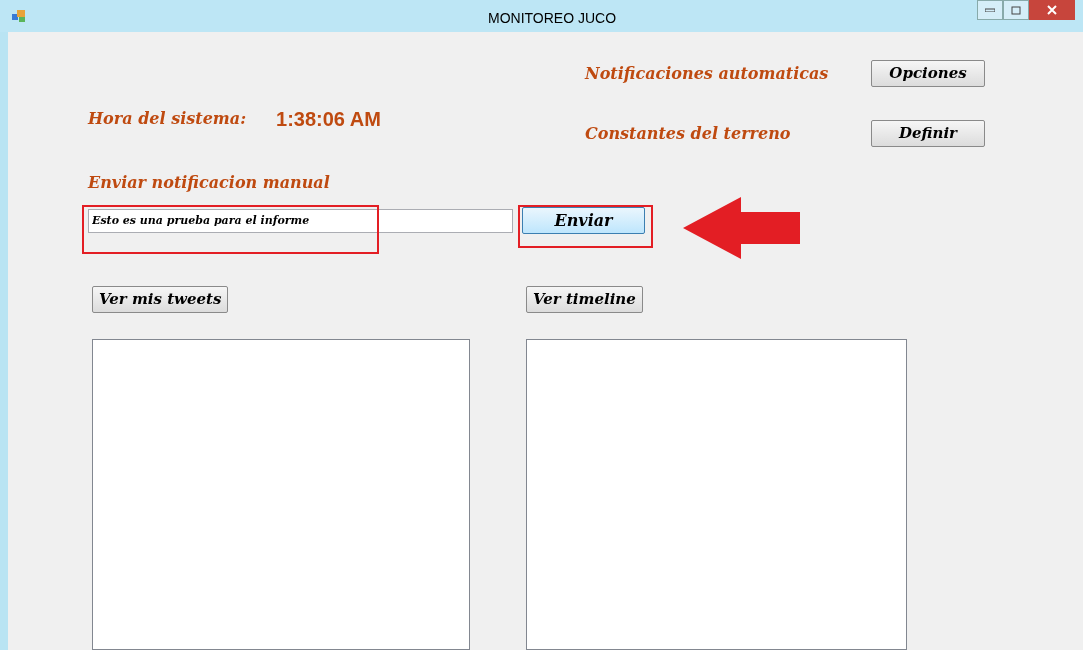 The width and height of the screenshot is (1083, 650). I want to click on clock-label: Hora del sistema:, so click(167, 119).